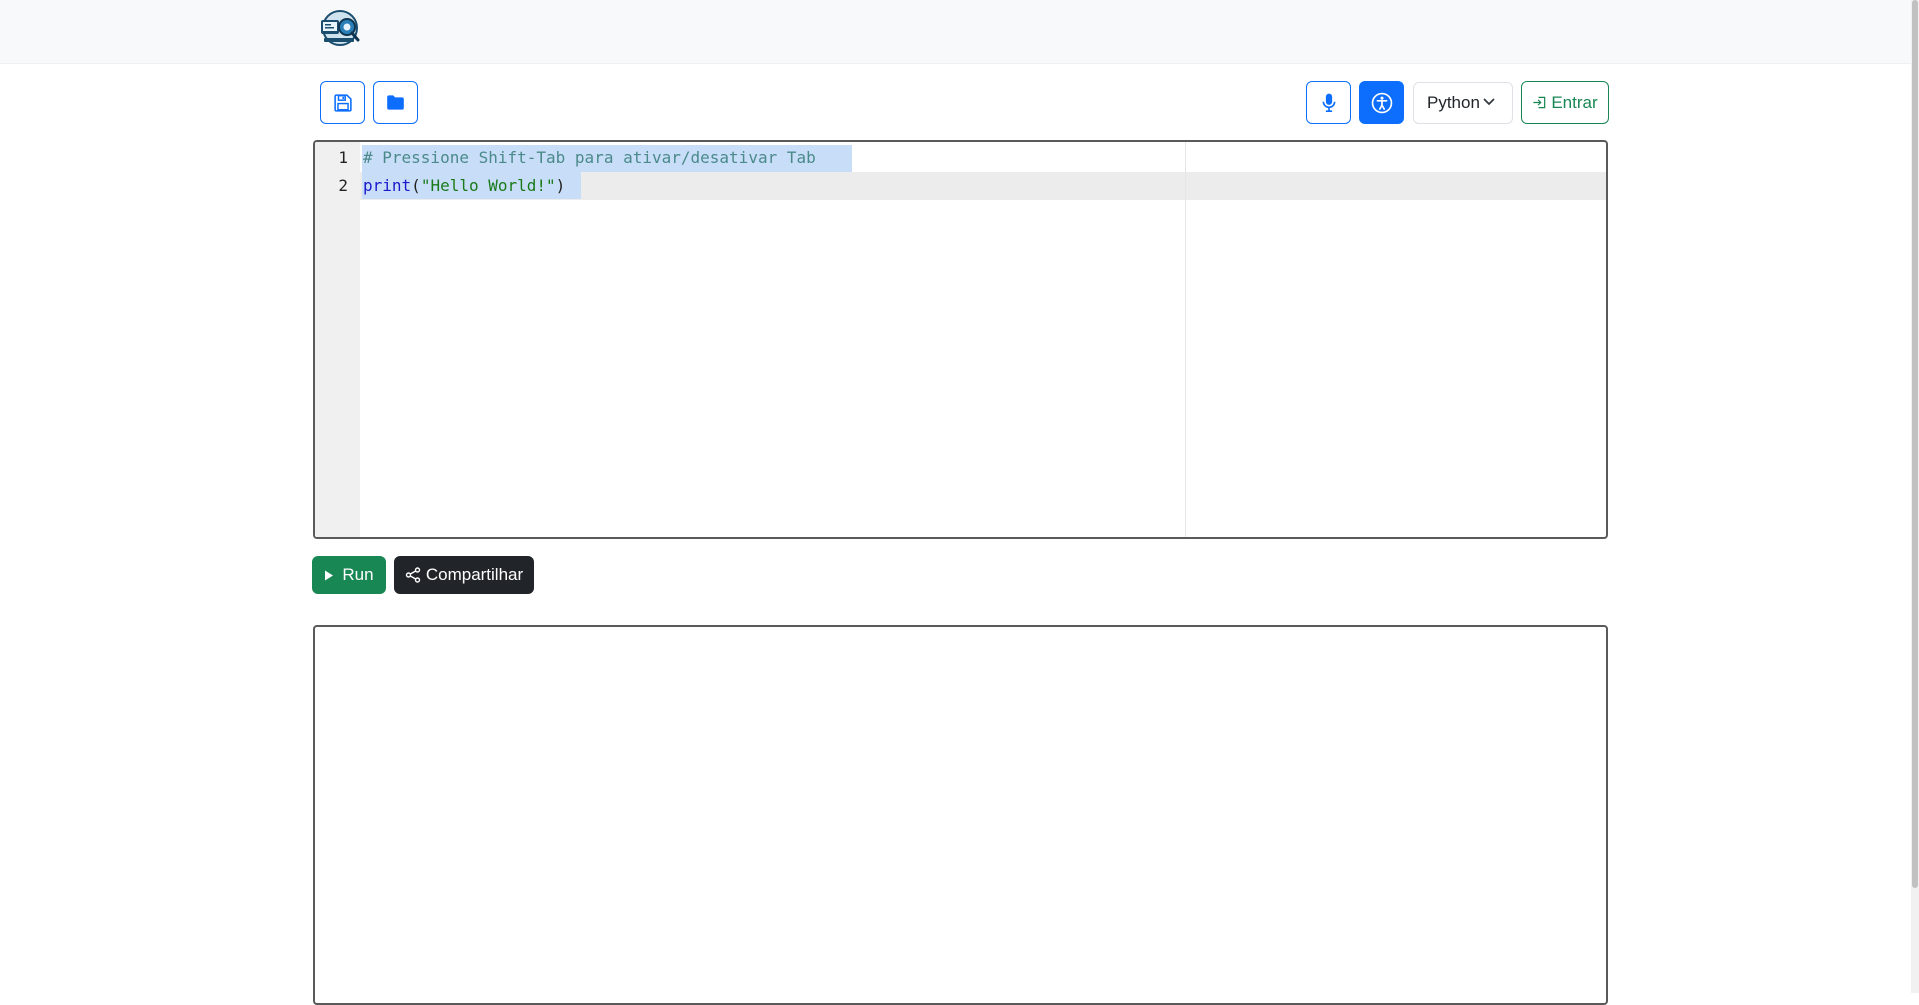 The width and height of the screenshot is (1919, 1005). What do you see at coordinates (413, 575) in the screenshot?
I see `share-icon` at bounding box center [413, 575].